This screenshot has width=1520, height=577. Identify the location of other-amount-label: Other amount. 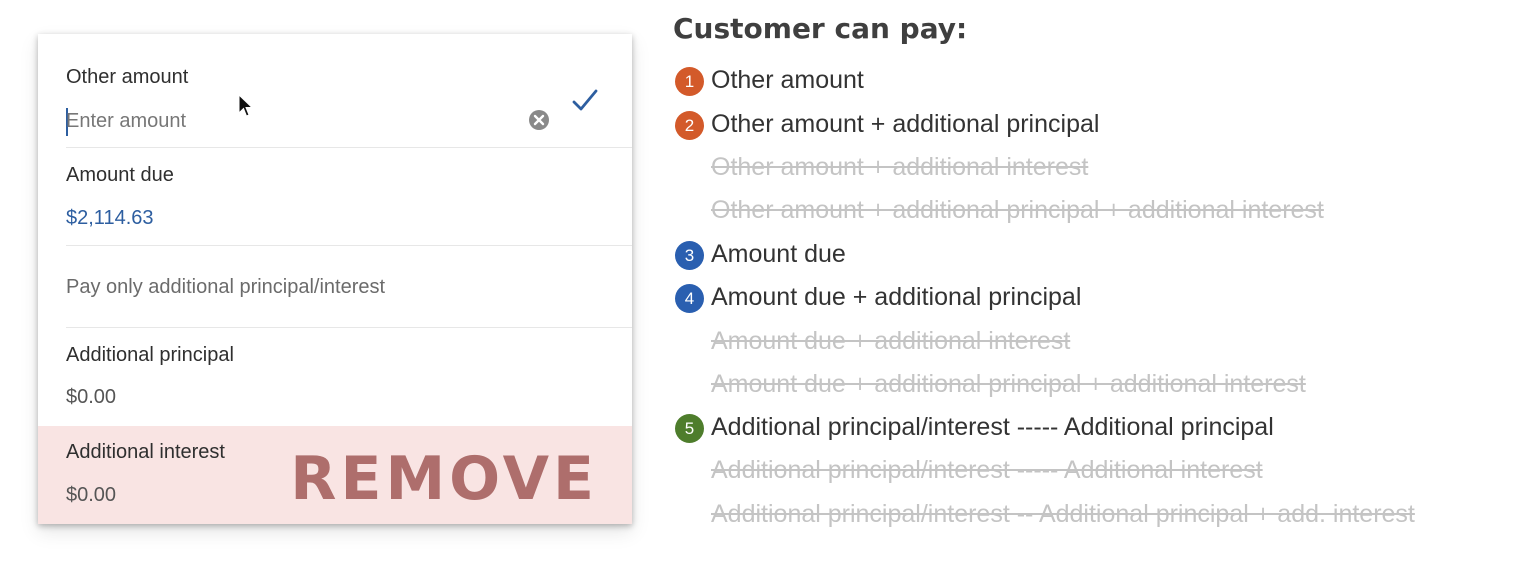
(127, 77).